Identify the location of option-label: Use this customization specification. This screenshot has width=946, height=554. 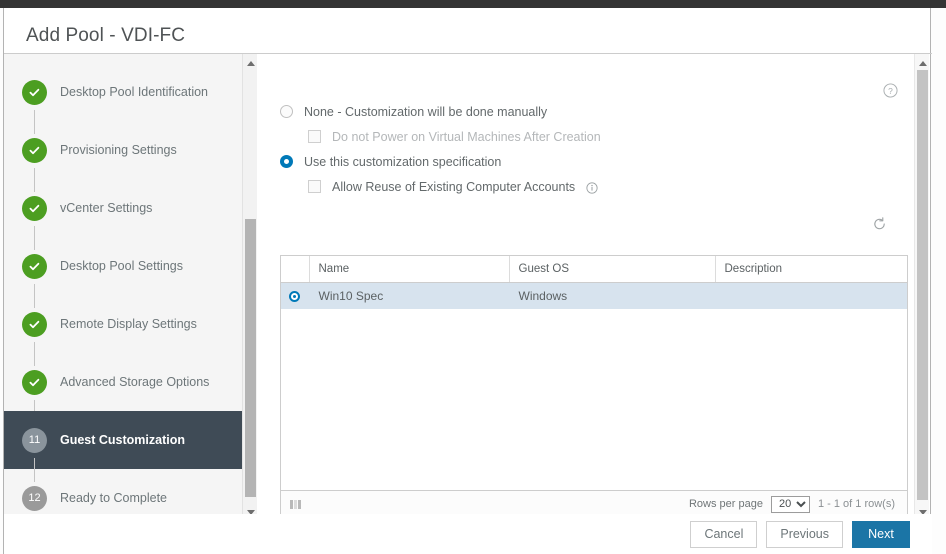
(403, 161).